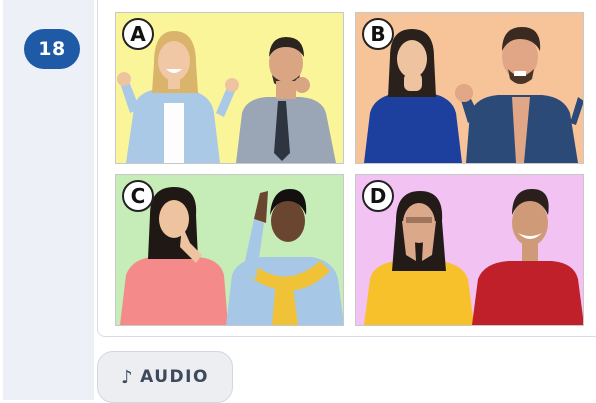 This screenshot has height=403, width=596. Describe the element at coordinates (52, 49) in the screenshot. I see `question-number-badge: 18` at that location.